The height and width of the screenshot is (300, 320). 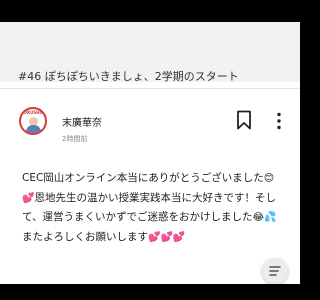 What do you see at coordinates (33, 129) in the screenshot?
I see `avatar-body` at bounding box center [33, 129].